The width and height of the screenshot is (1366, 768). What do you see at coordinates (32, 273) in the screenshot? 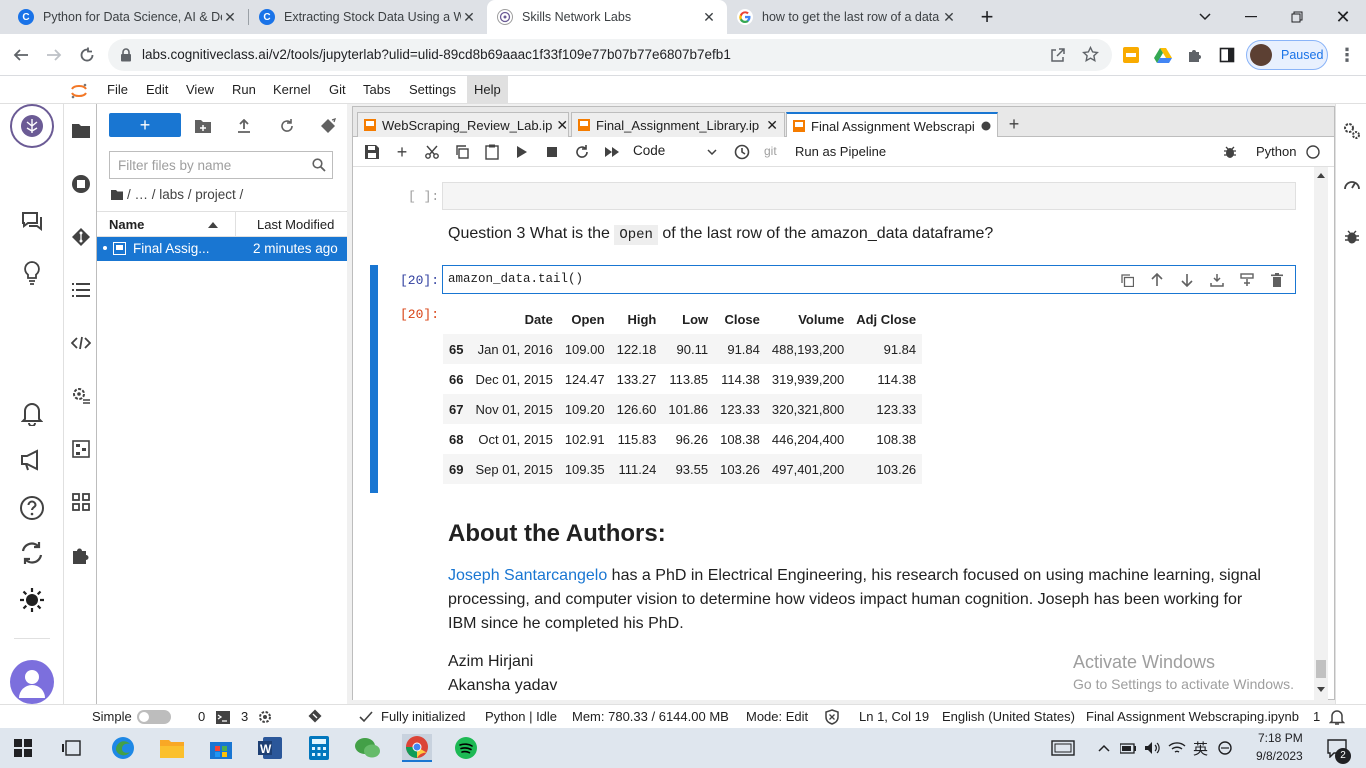
I see `lightbulb-icon` at bounding box center [32, 273].